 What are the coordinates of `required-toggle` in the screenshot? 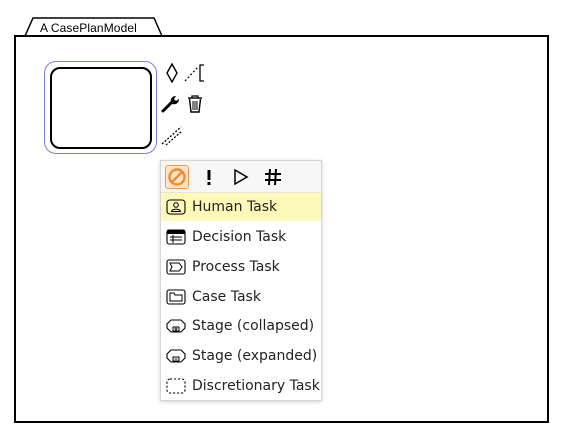 It's located at (209, 177).